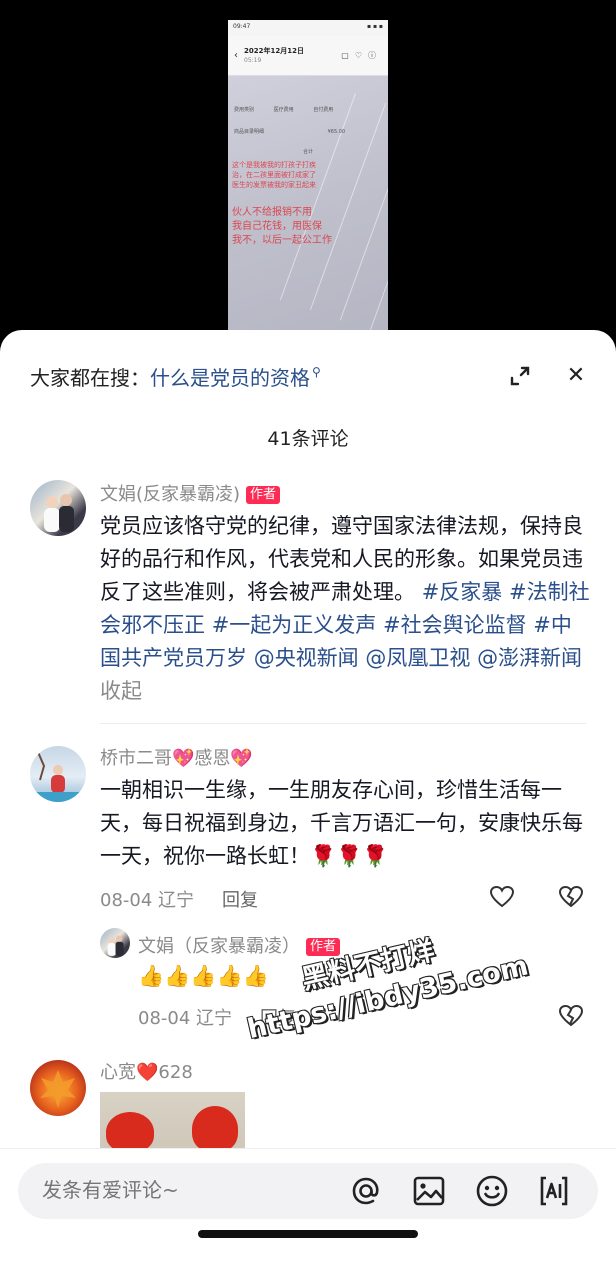 This screenshot has width=616, height=1279. I want to click on back-icon: ‹, so click(236, 55).